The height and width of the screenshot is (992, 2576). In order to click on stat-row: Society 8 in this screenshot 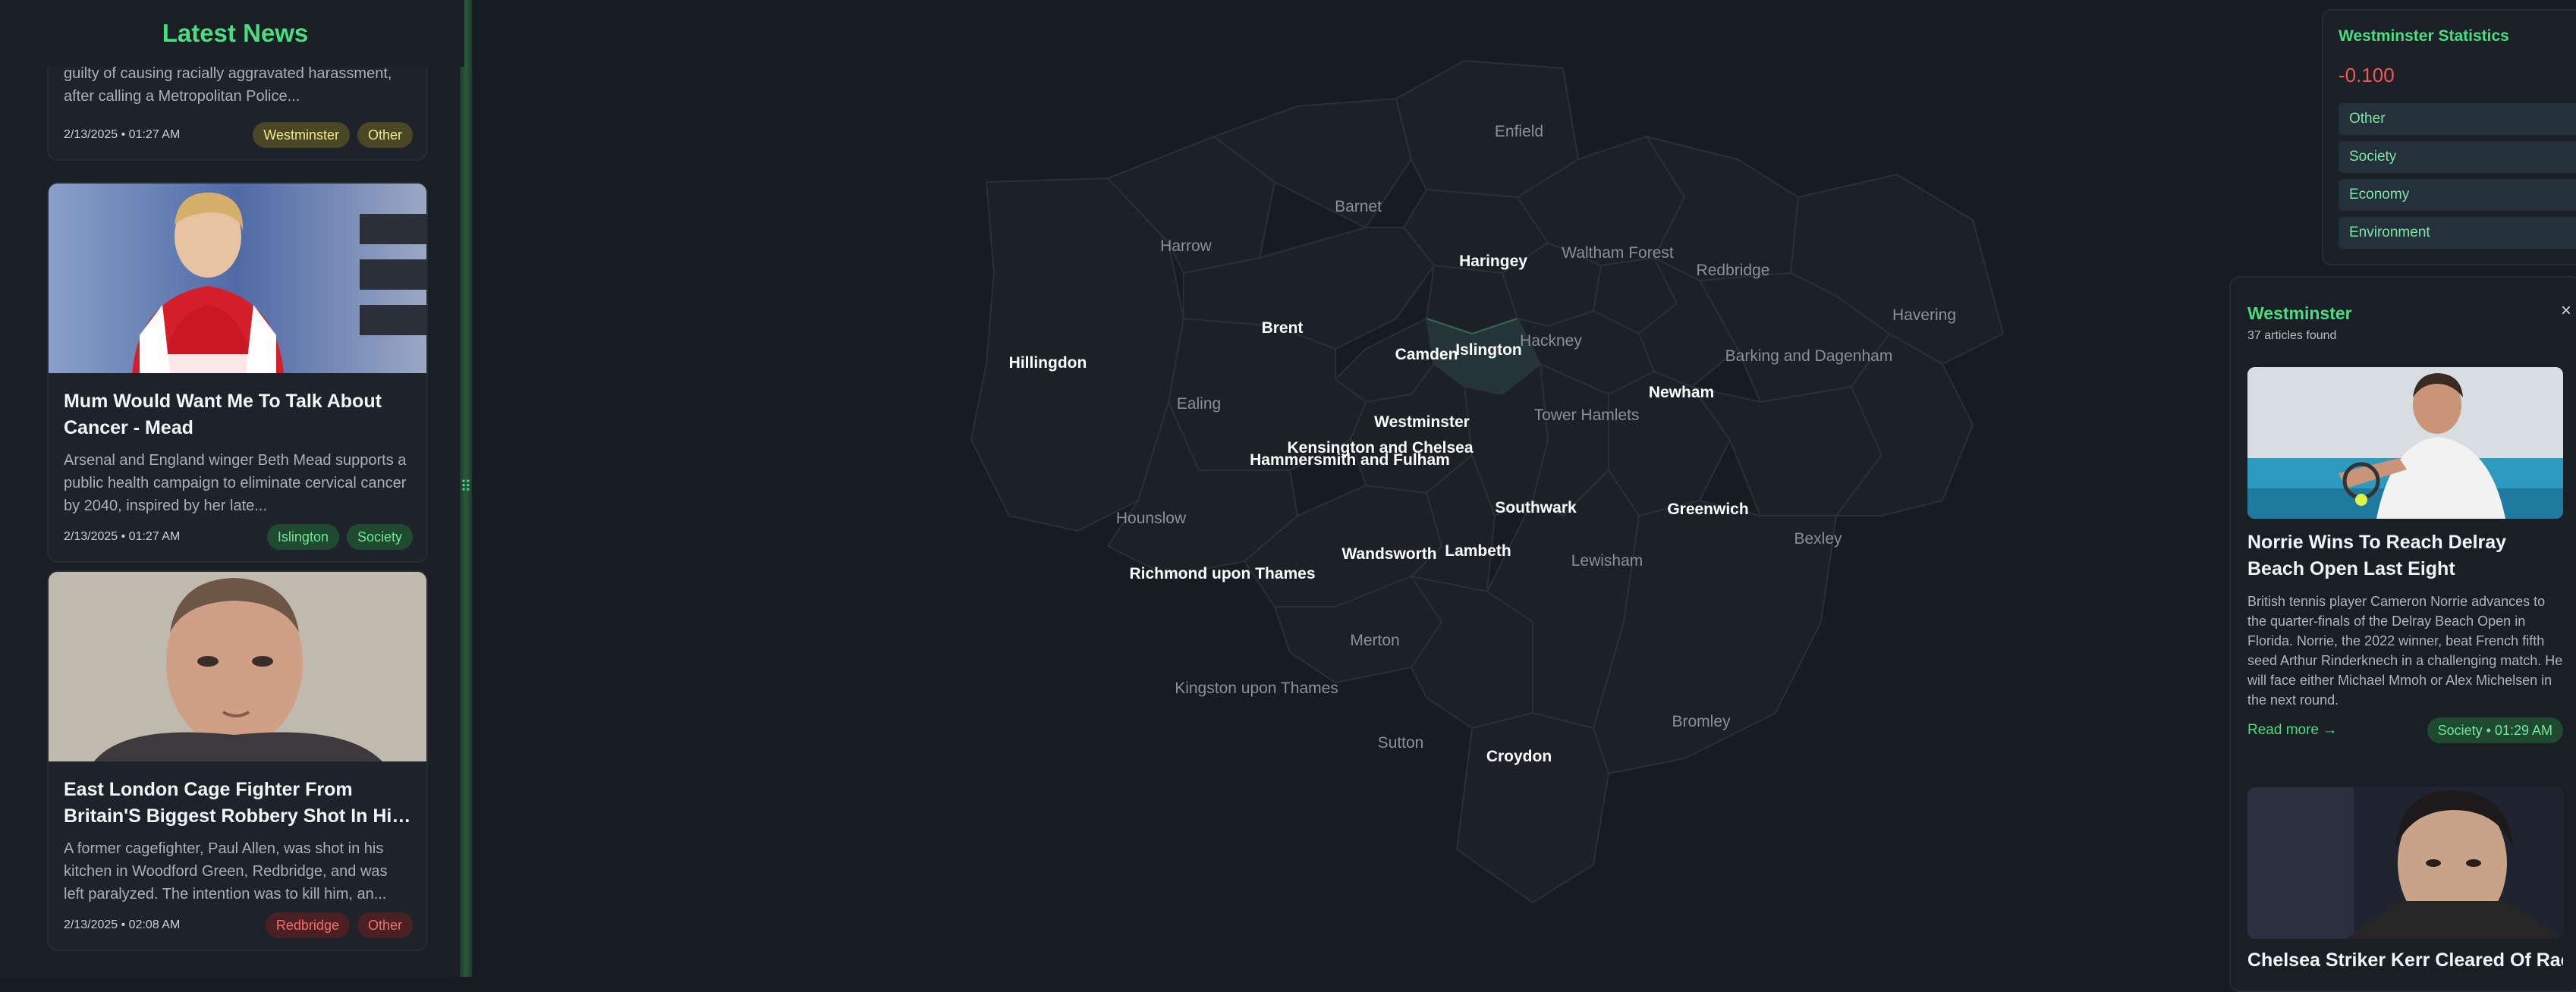, I will do `click(2457, 157)`.